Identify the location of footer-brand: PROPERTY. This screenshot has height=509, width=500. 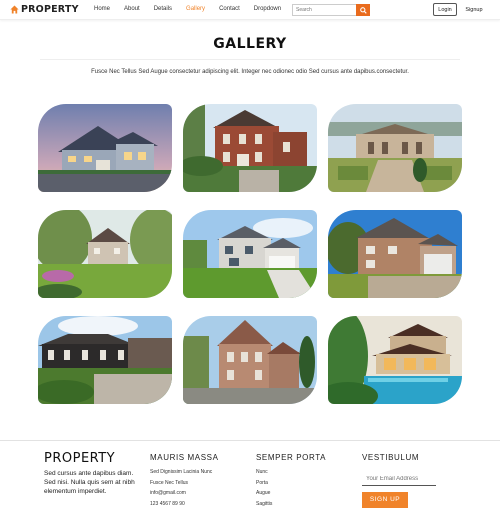
(94, 458).